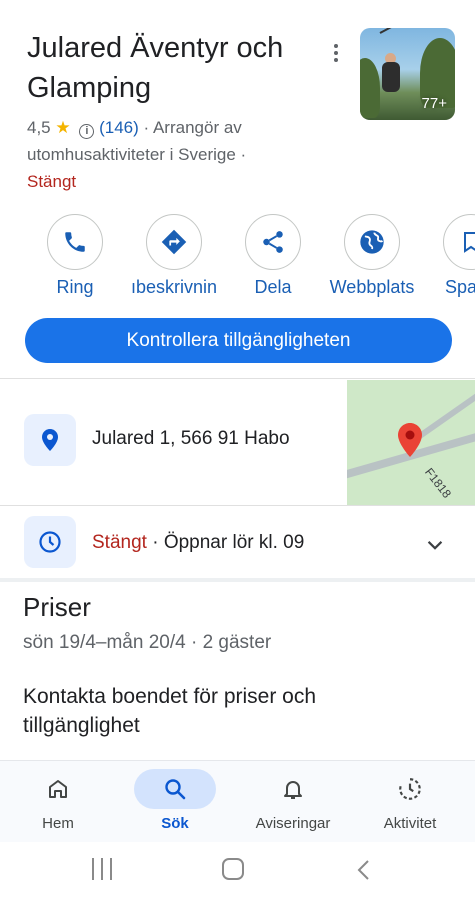 The width and height of the screenshot is (475, 900). I want to click on share-label: Dela, so click(273, 287).